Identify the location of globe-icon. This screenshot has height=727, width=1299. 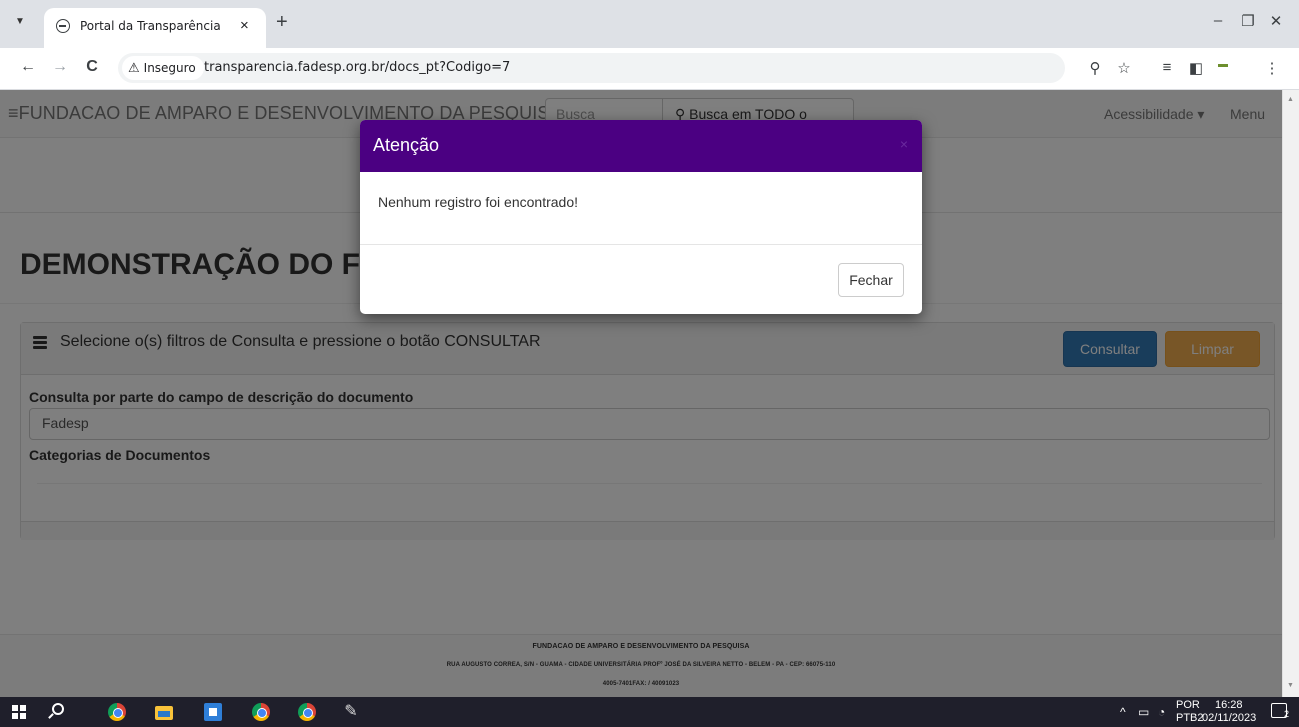
(63, 26).